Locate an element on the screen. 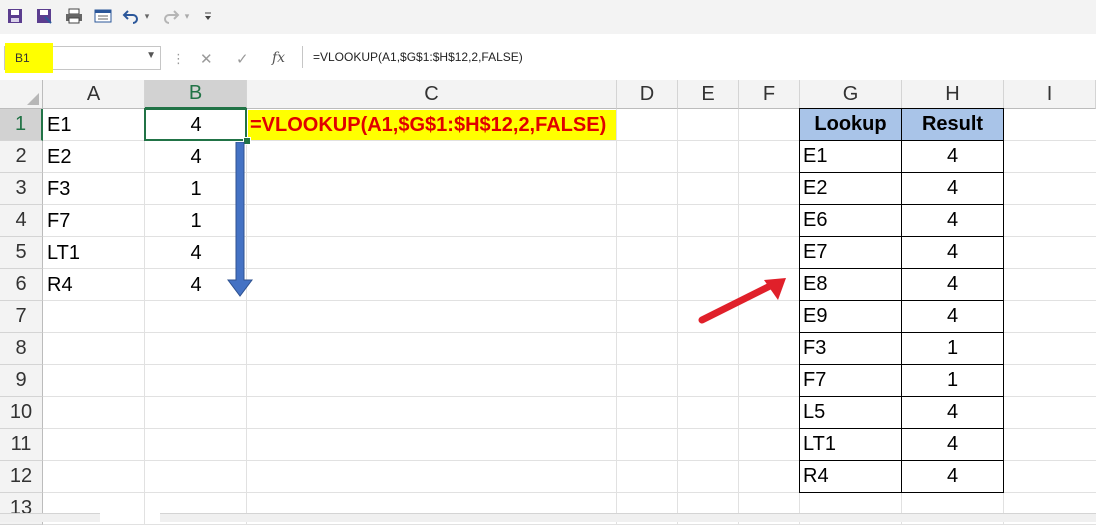  lookup-key-cell: E6 is located at coordinates (851, 221).